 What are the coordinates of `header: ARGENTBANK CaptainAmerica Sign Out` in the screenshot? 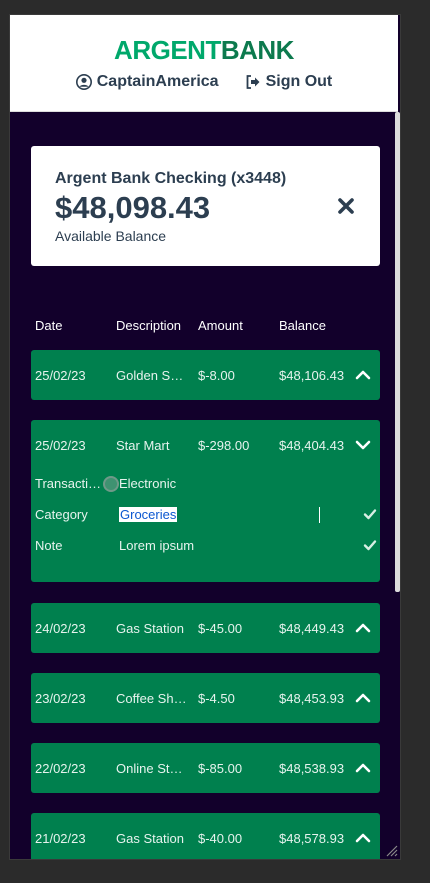 It's located at (204, 63).